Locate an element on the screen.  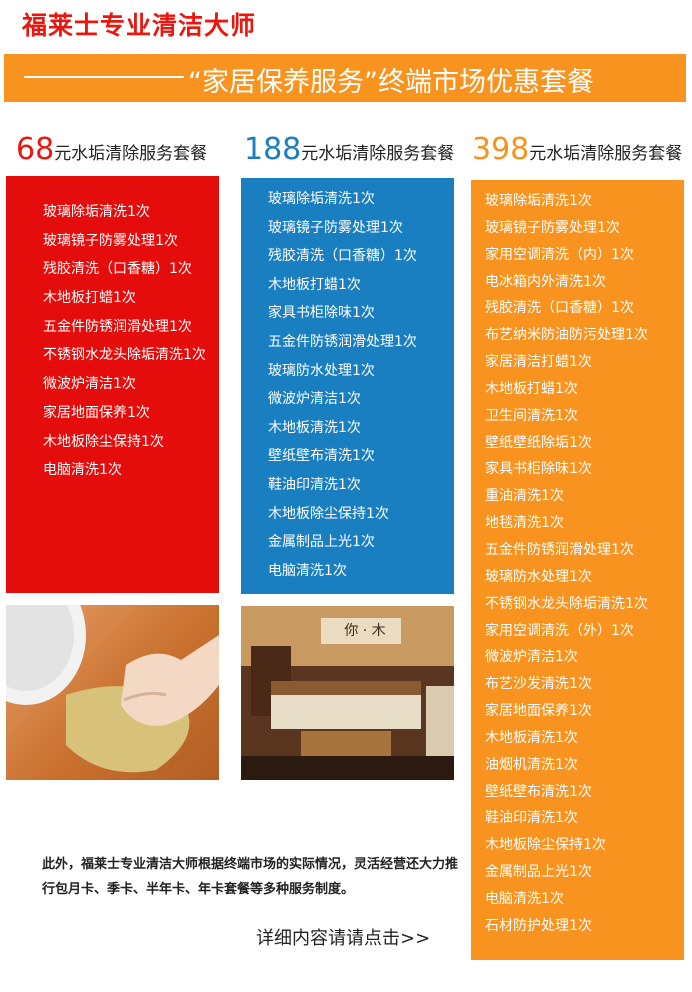
banner-divider-line is located at coordinates (104, 77).